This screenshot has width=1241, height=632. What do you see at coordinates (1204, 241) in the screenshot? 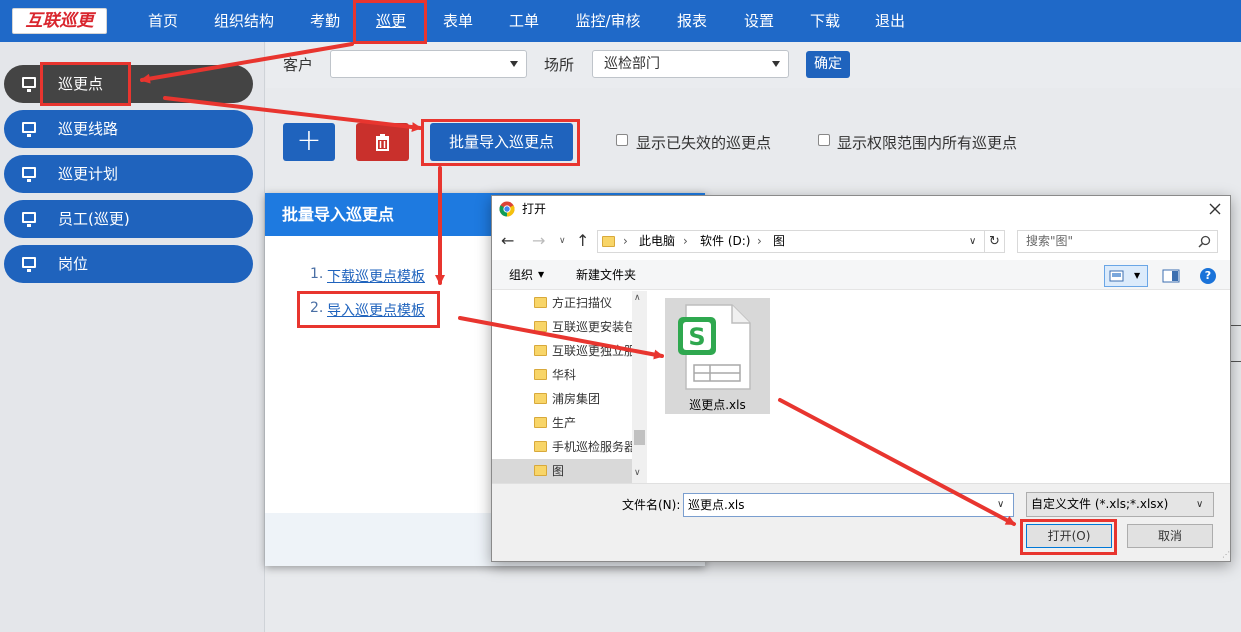
I see `search-icon` at bounding box center [1204, 241].